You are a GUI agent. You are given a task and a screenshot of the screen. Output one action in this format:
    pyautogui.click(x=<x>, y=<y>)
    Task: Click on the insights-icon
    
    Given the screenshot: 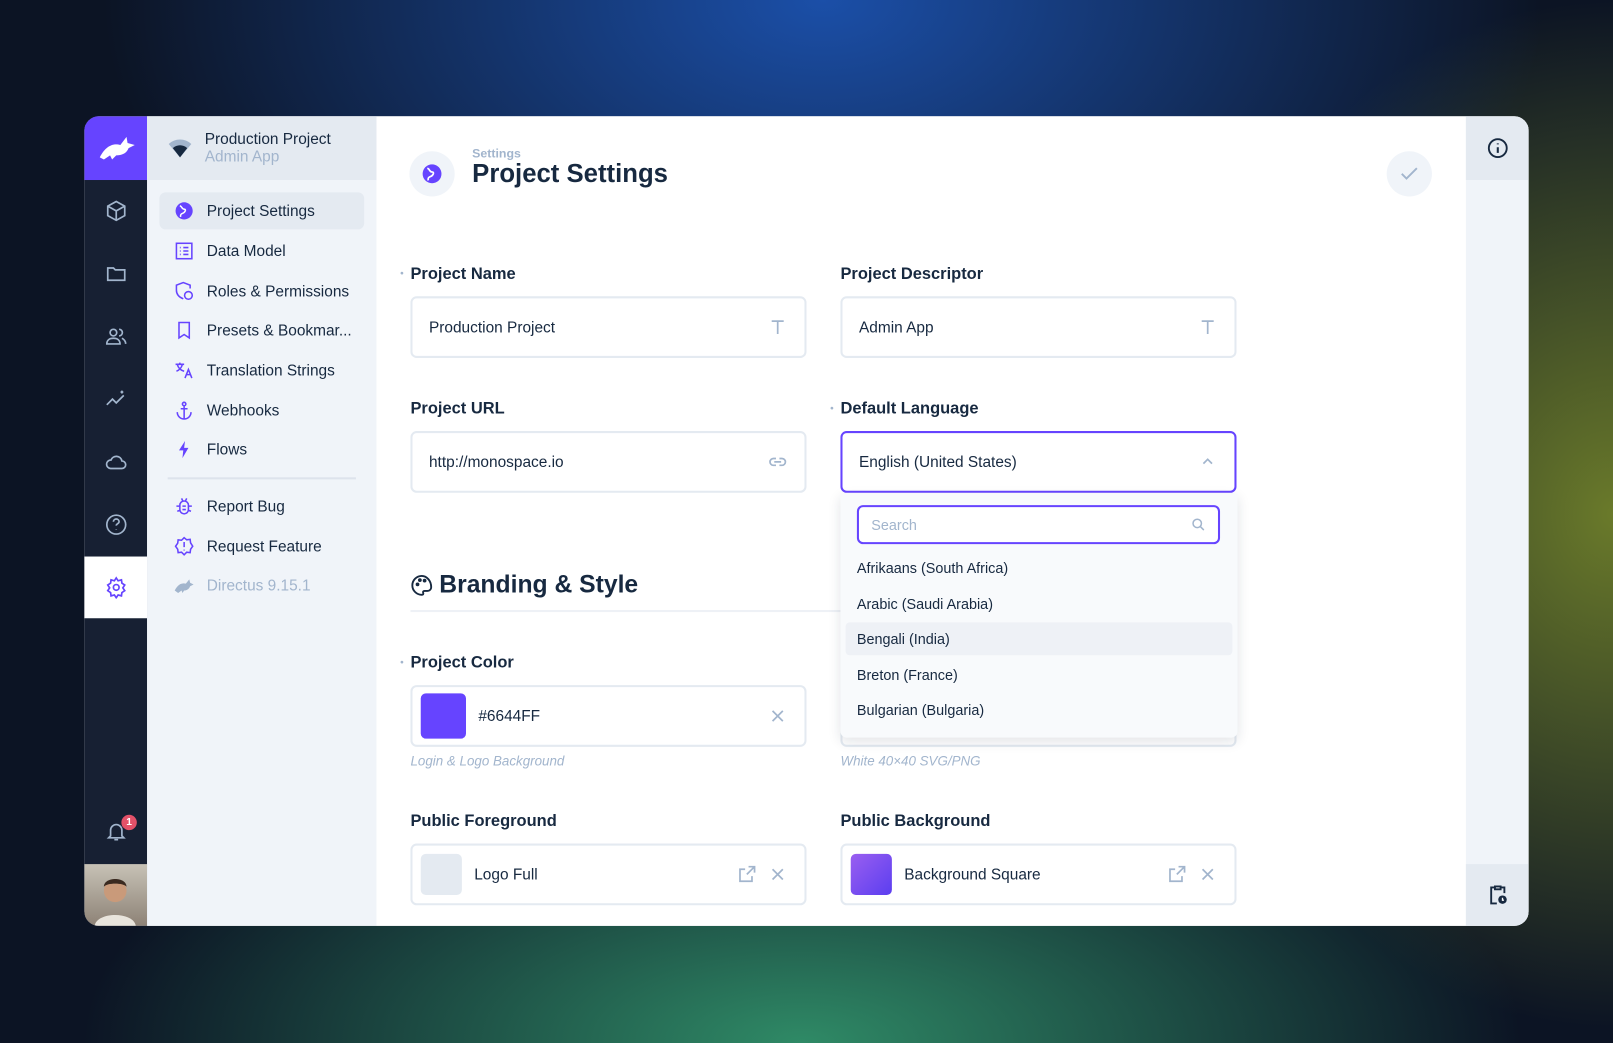 What is the action you would take?
    pyautogui.click(x=114, y=398)
    